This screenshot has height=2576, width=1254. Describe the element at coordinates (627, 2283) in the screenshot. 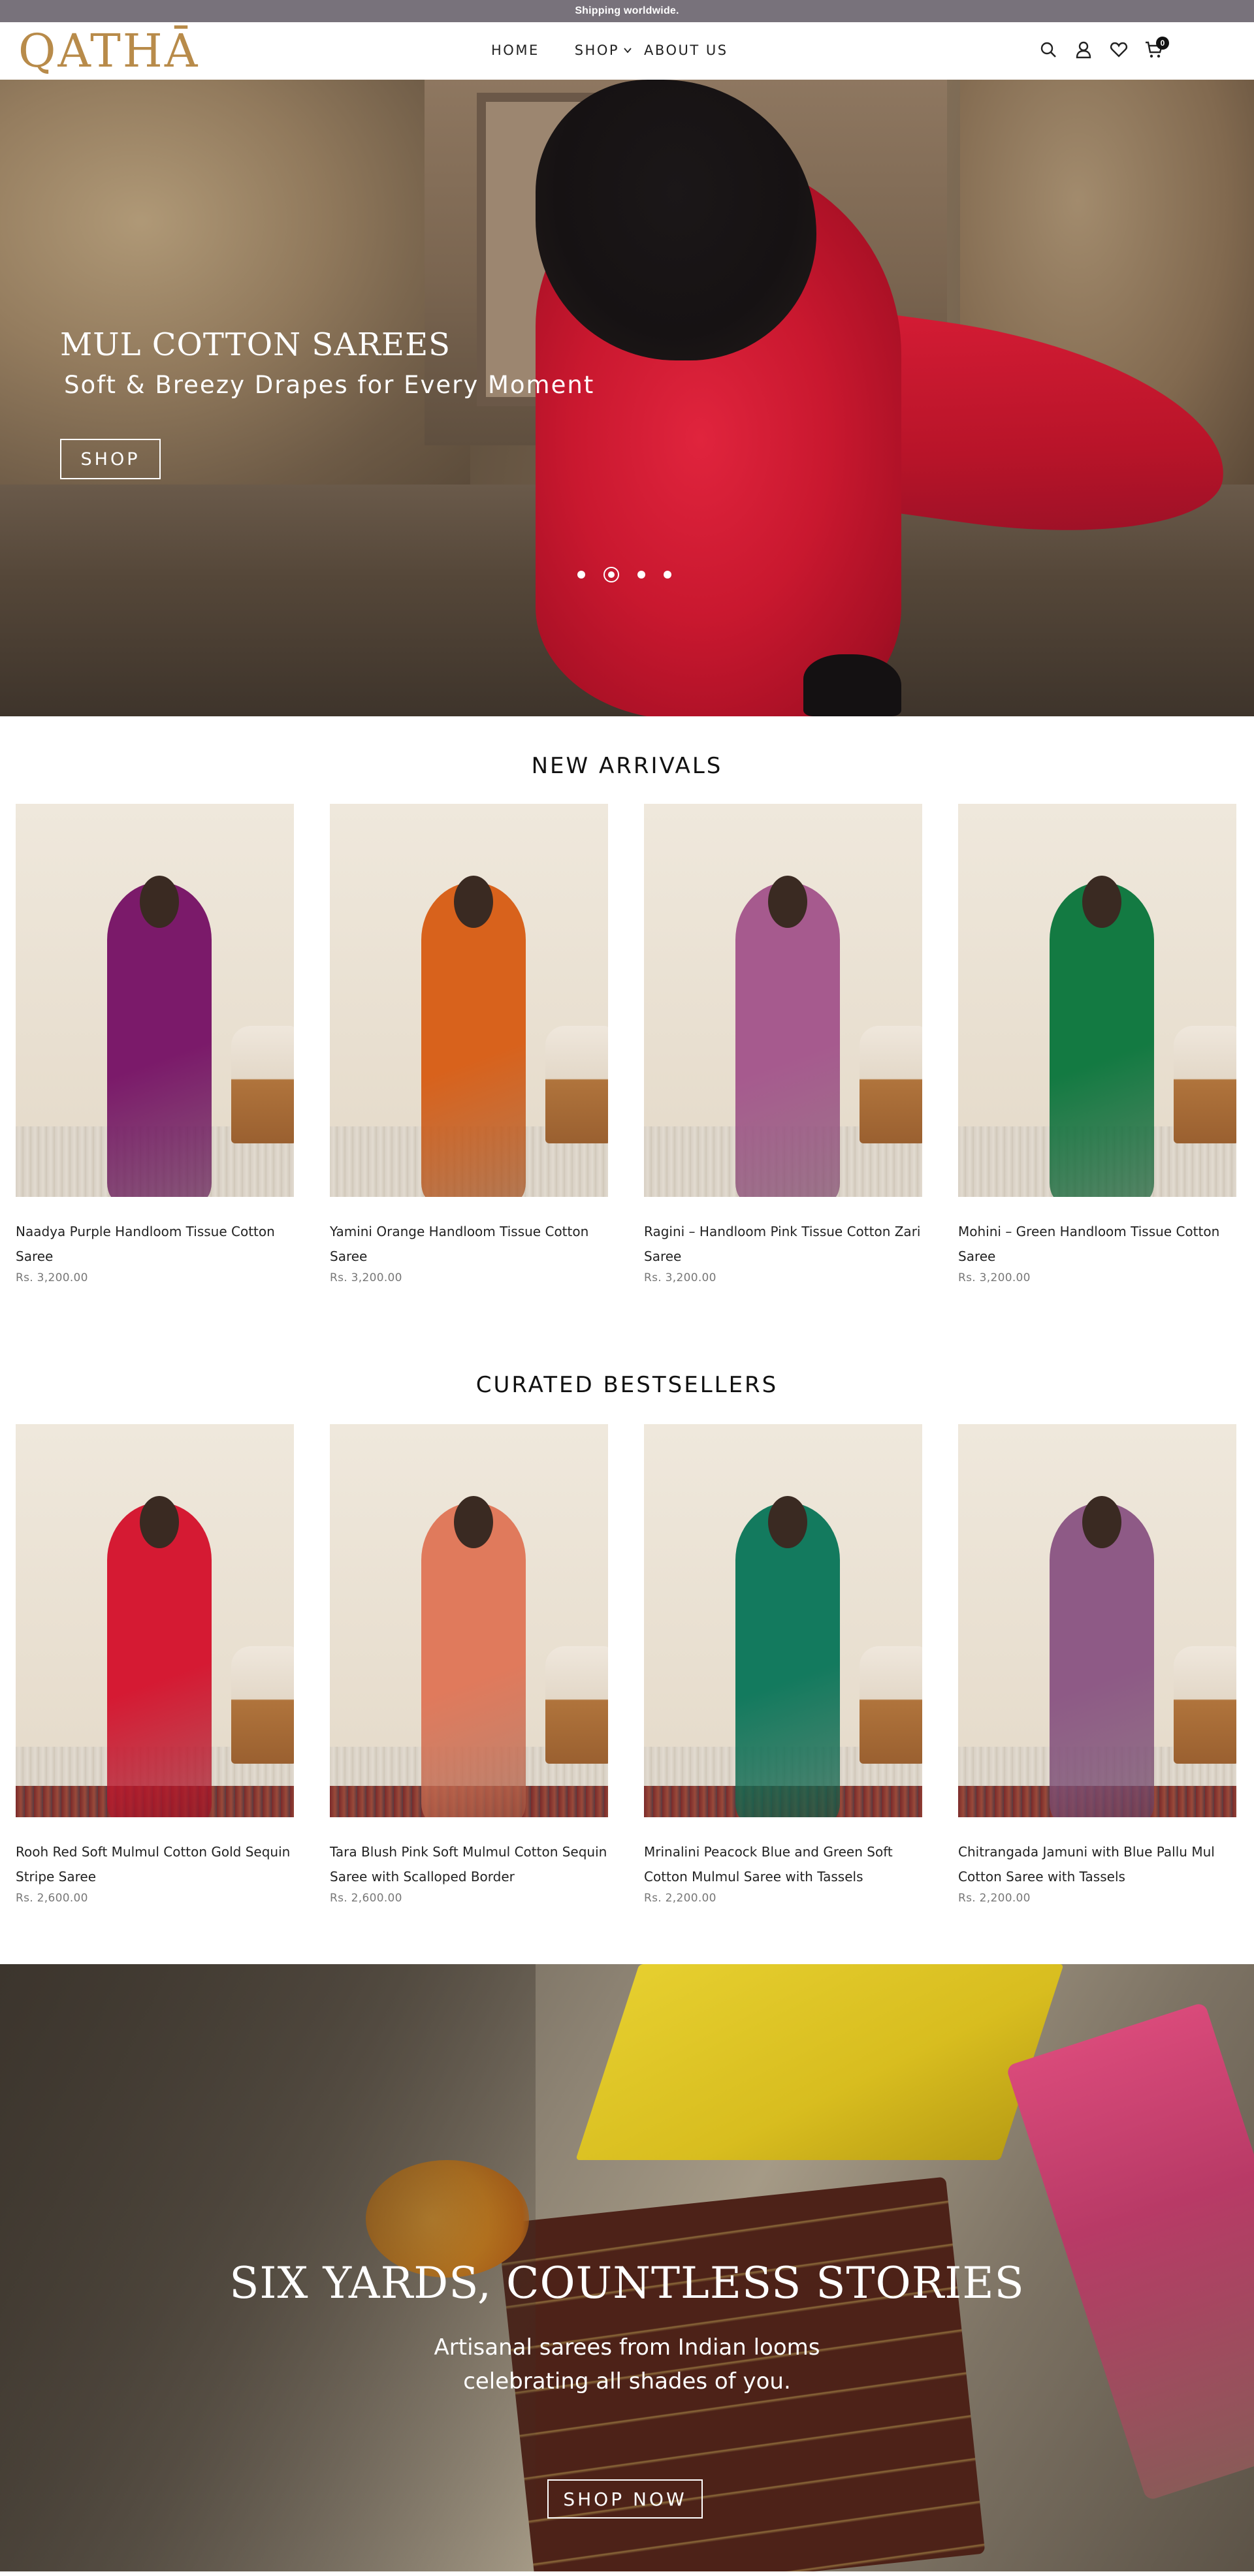

I see `banner-title: SIX YARDS, COUNTLESS STORIES` at that location.